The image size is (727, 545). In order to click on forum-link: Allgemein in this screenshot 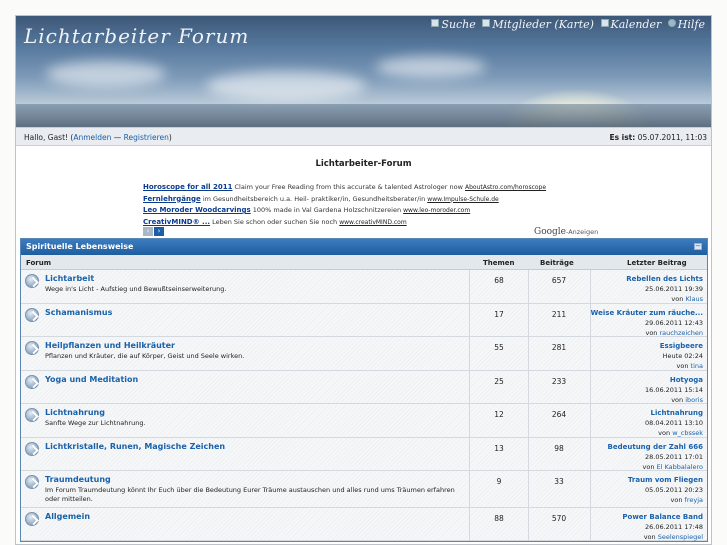, I will do `click(67, 516)`.